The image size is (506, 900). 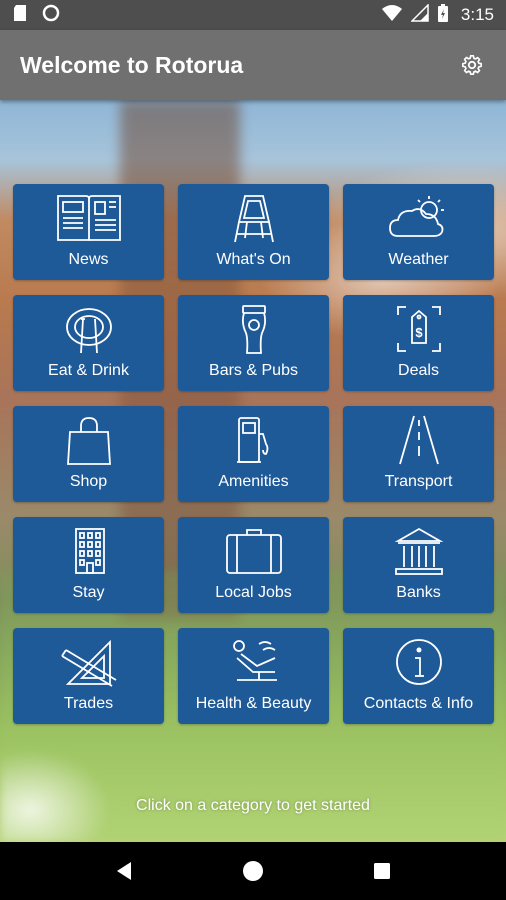 I want to click on category-banks: Banks, so click(x=418, y=565).